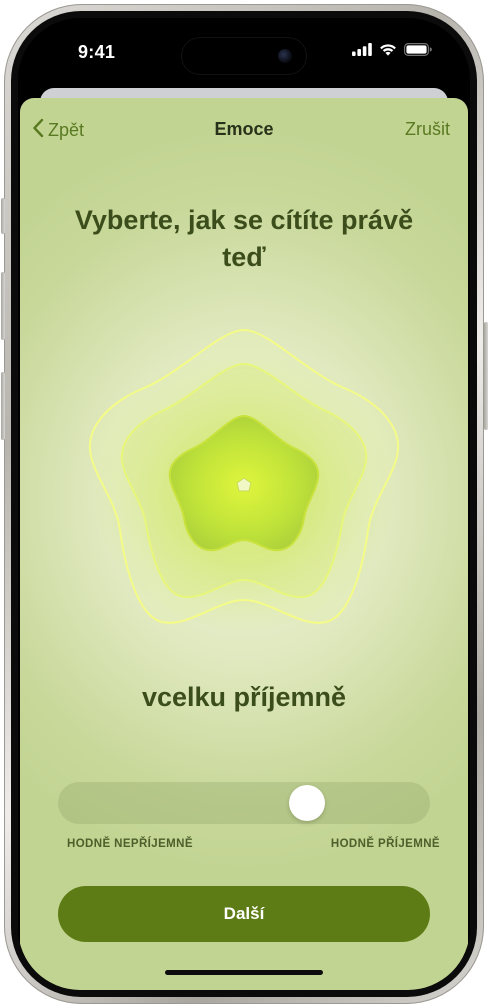 The image size is (489, 1008). What do you see at coordinates (306, 803) in the screenshot?
I see `slider-thumb` at bounding box center [306, 803].